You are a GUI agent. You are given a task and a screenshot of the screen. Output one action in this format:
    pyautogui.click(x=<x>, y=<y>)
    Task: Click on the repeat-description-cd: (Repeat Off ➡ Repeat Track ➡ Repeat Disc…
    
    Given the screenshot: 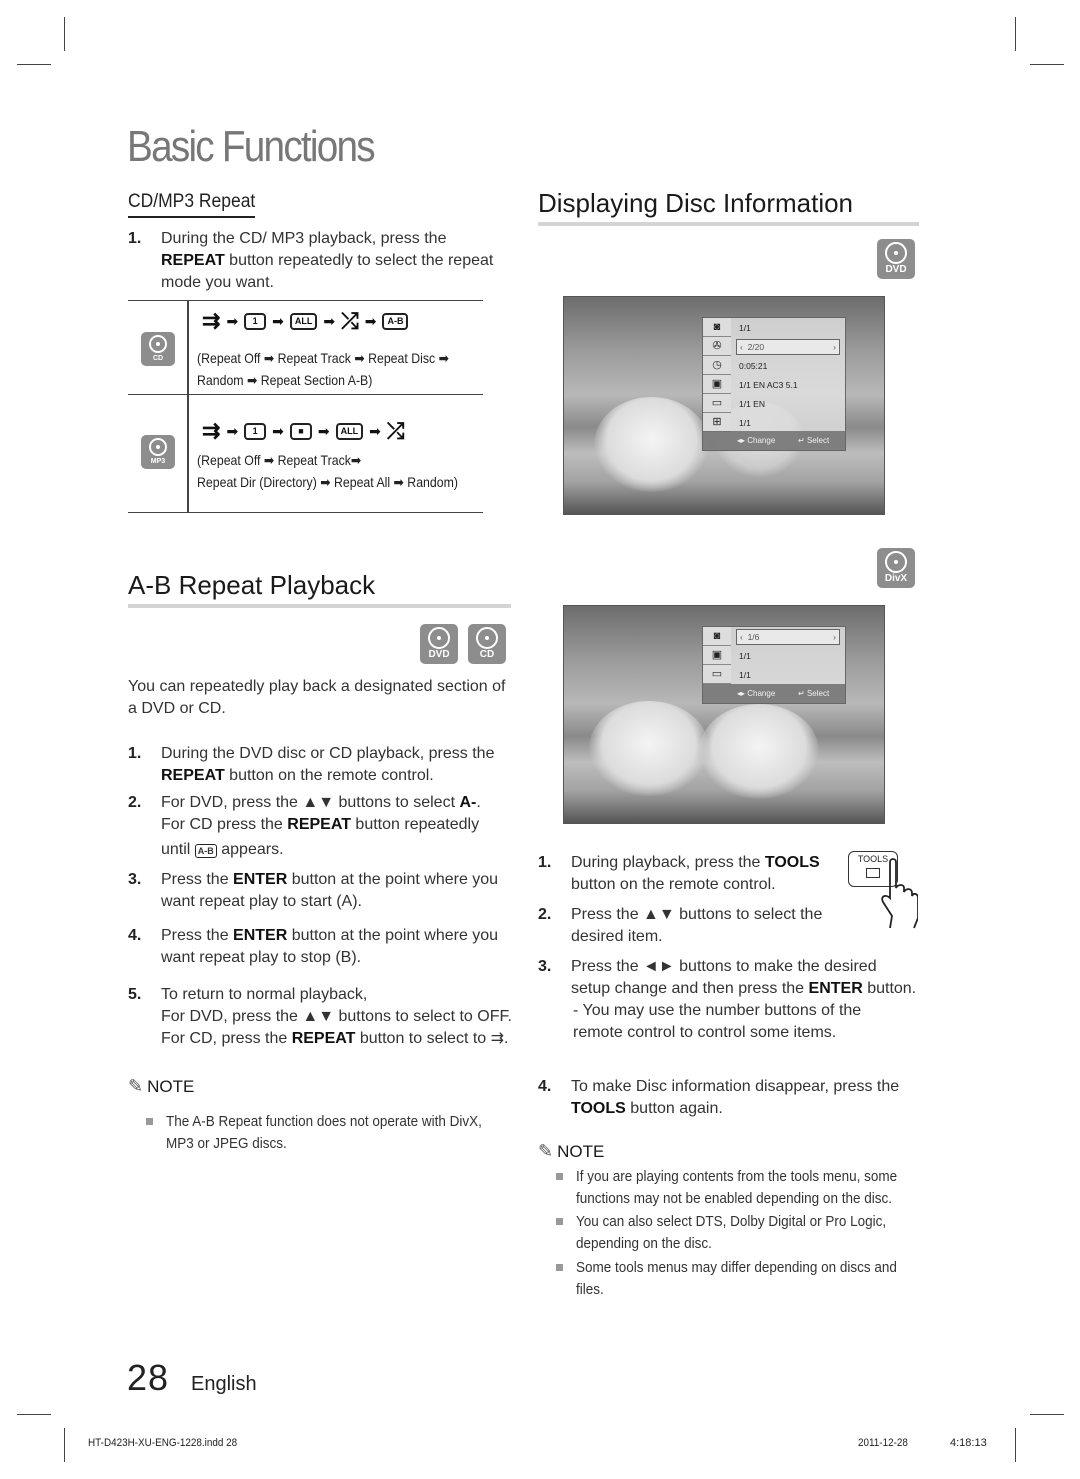 What is the action you would take?
    pyautogui.click(x=338, y=369)
    